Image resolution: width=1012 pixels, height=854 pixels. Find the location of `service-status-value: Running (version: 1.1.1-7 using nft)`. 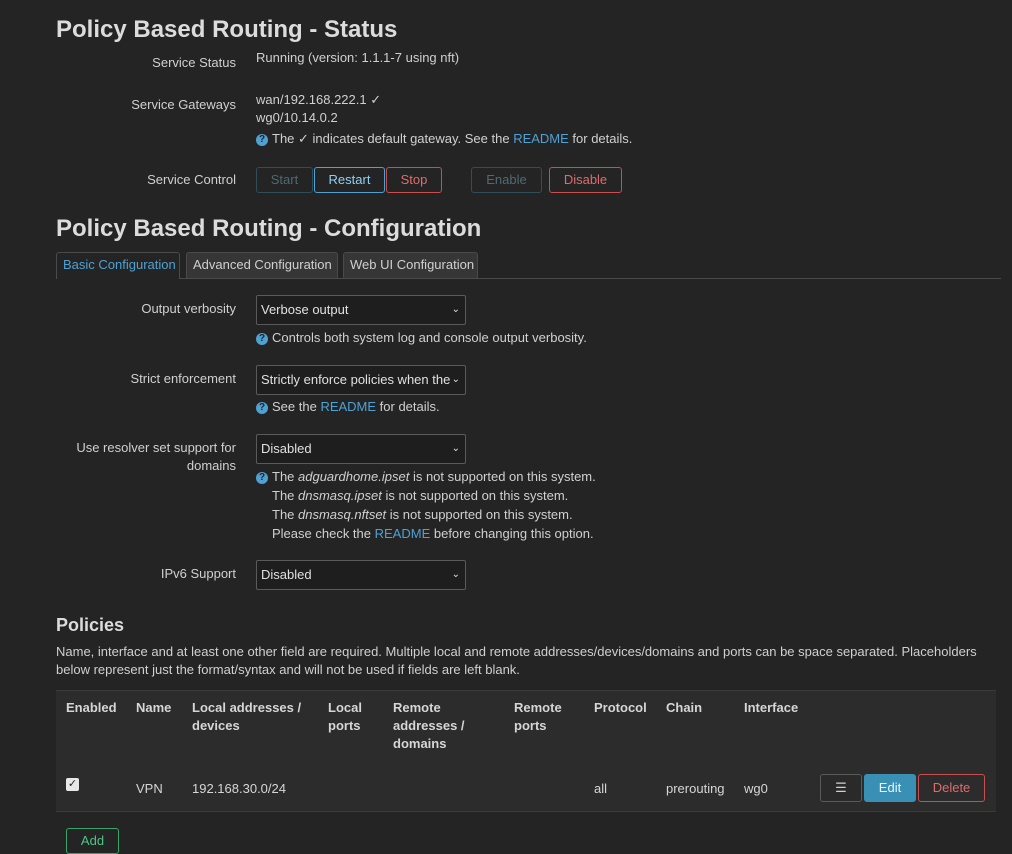

service-status-value: Running (version: 1.1.1-7 using nft) is located at coordinates (358, 57).